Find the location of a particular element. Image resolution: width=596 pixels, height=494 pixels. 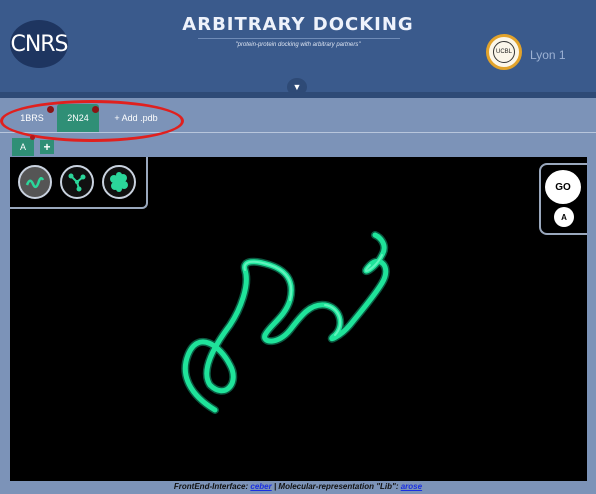

add-chain-button: + is located at coordinates (47, 147).